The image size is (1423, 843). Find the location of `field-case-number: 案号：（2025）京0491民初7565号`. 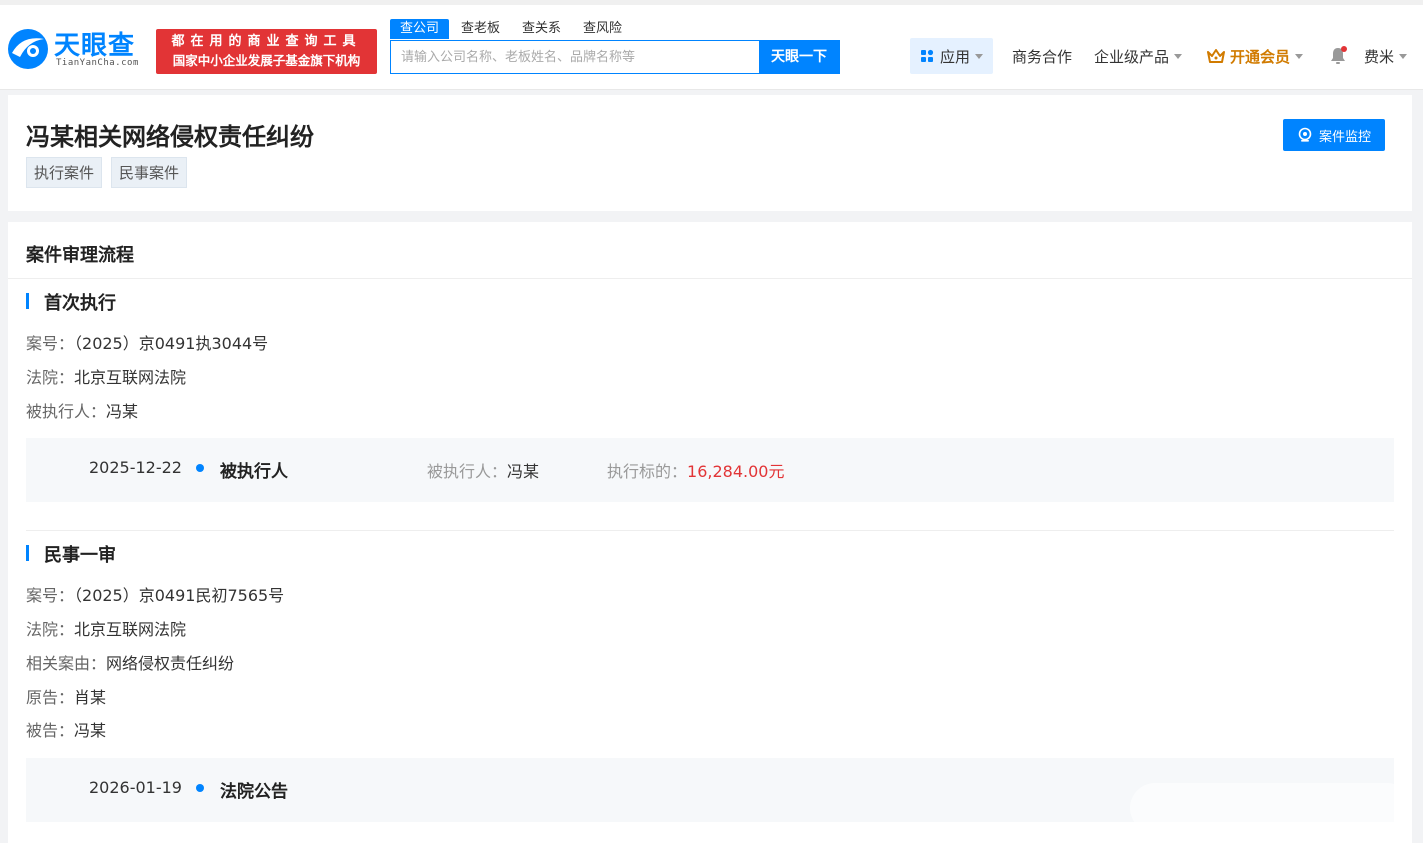

field-case-number: 案号：（2025）京0491民初7565号 is located at coordinates (155, 594).